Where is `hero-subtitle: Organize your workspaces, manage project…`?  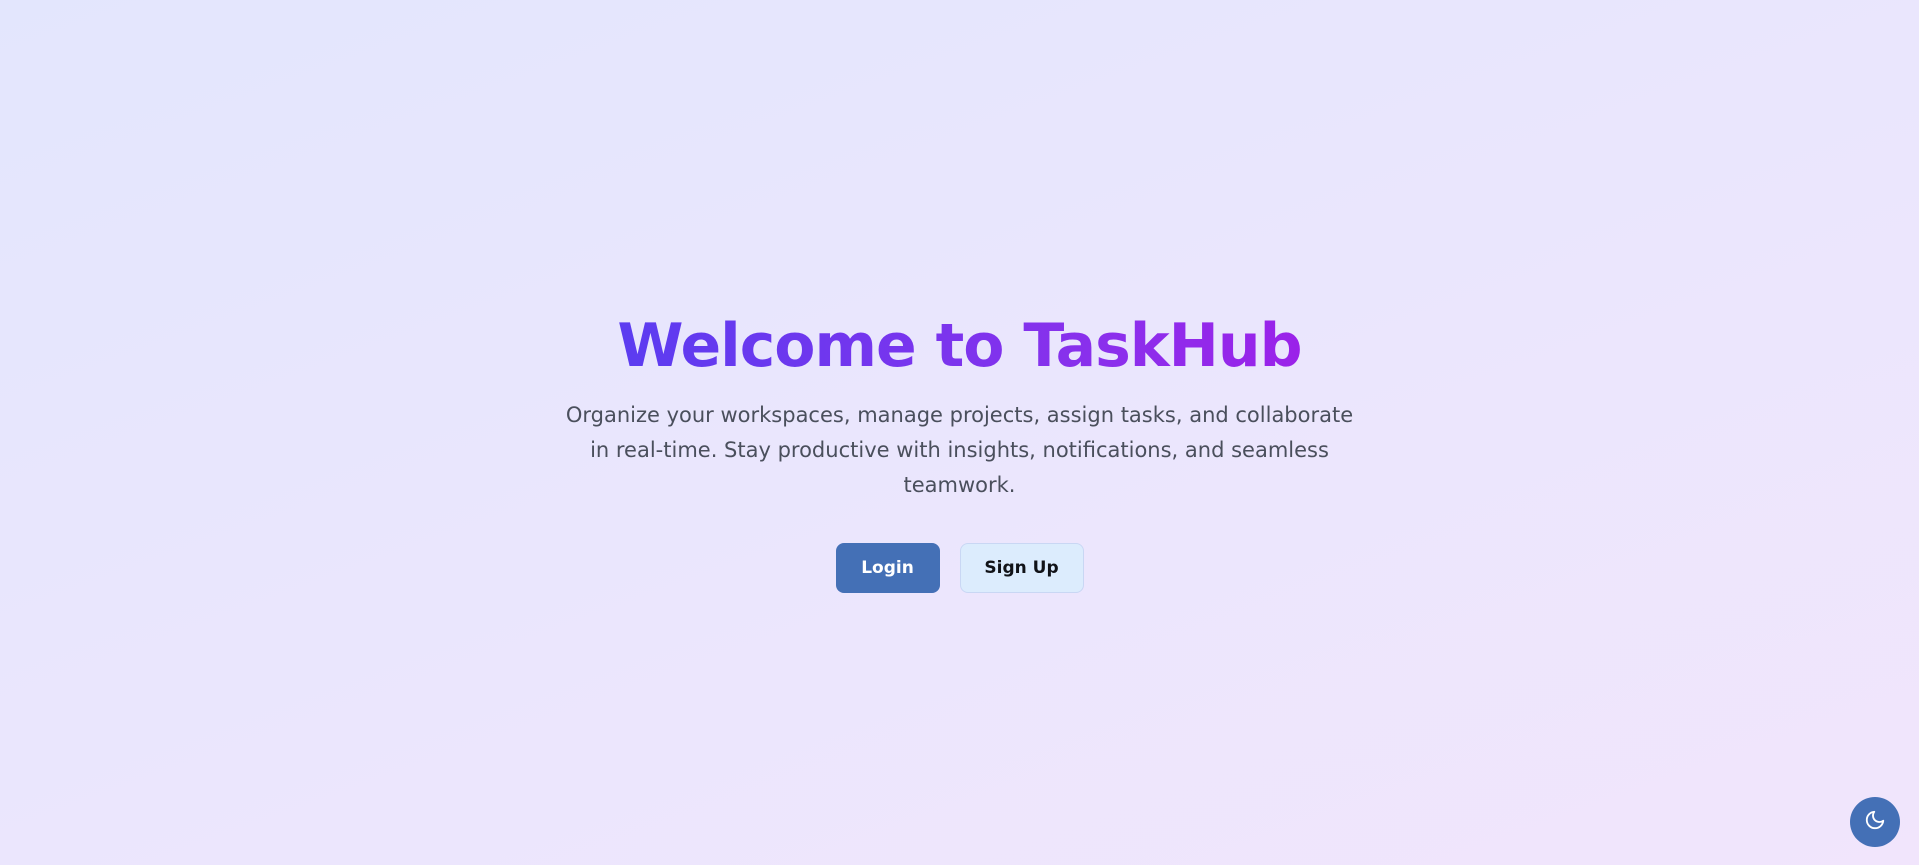
hero-subtitle: Organize your workspaces, manage project… is located at coordinates (959, 450).